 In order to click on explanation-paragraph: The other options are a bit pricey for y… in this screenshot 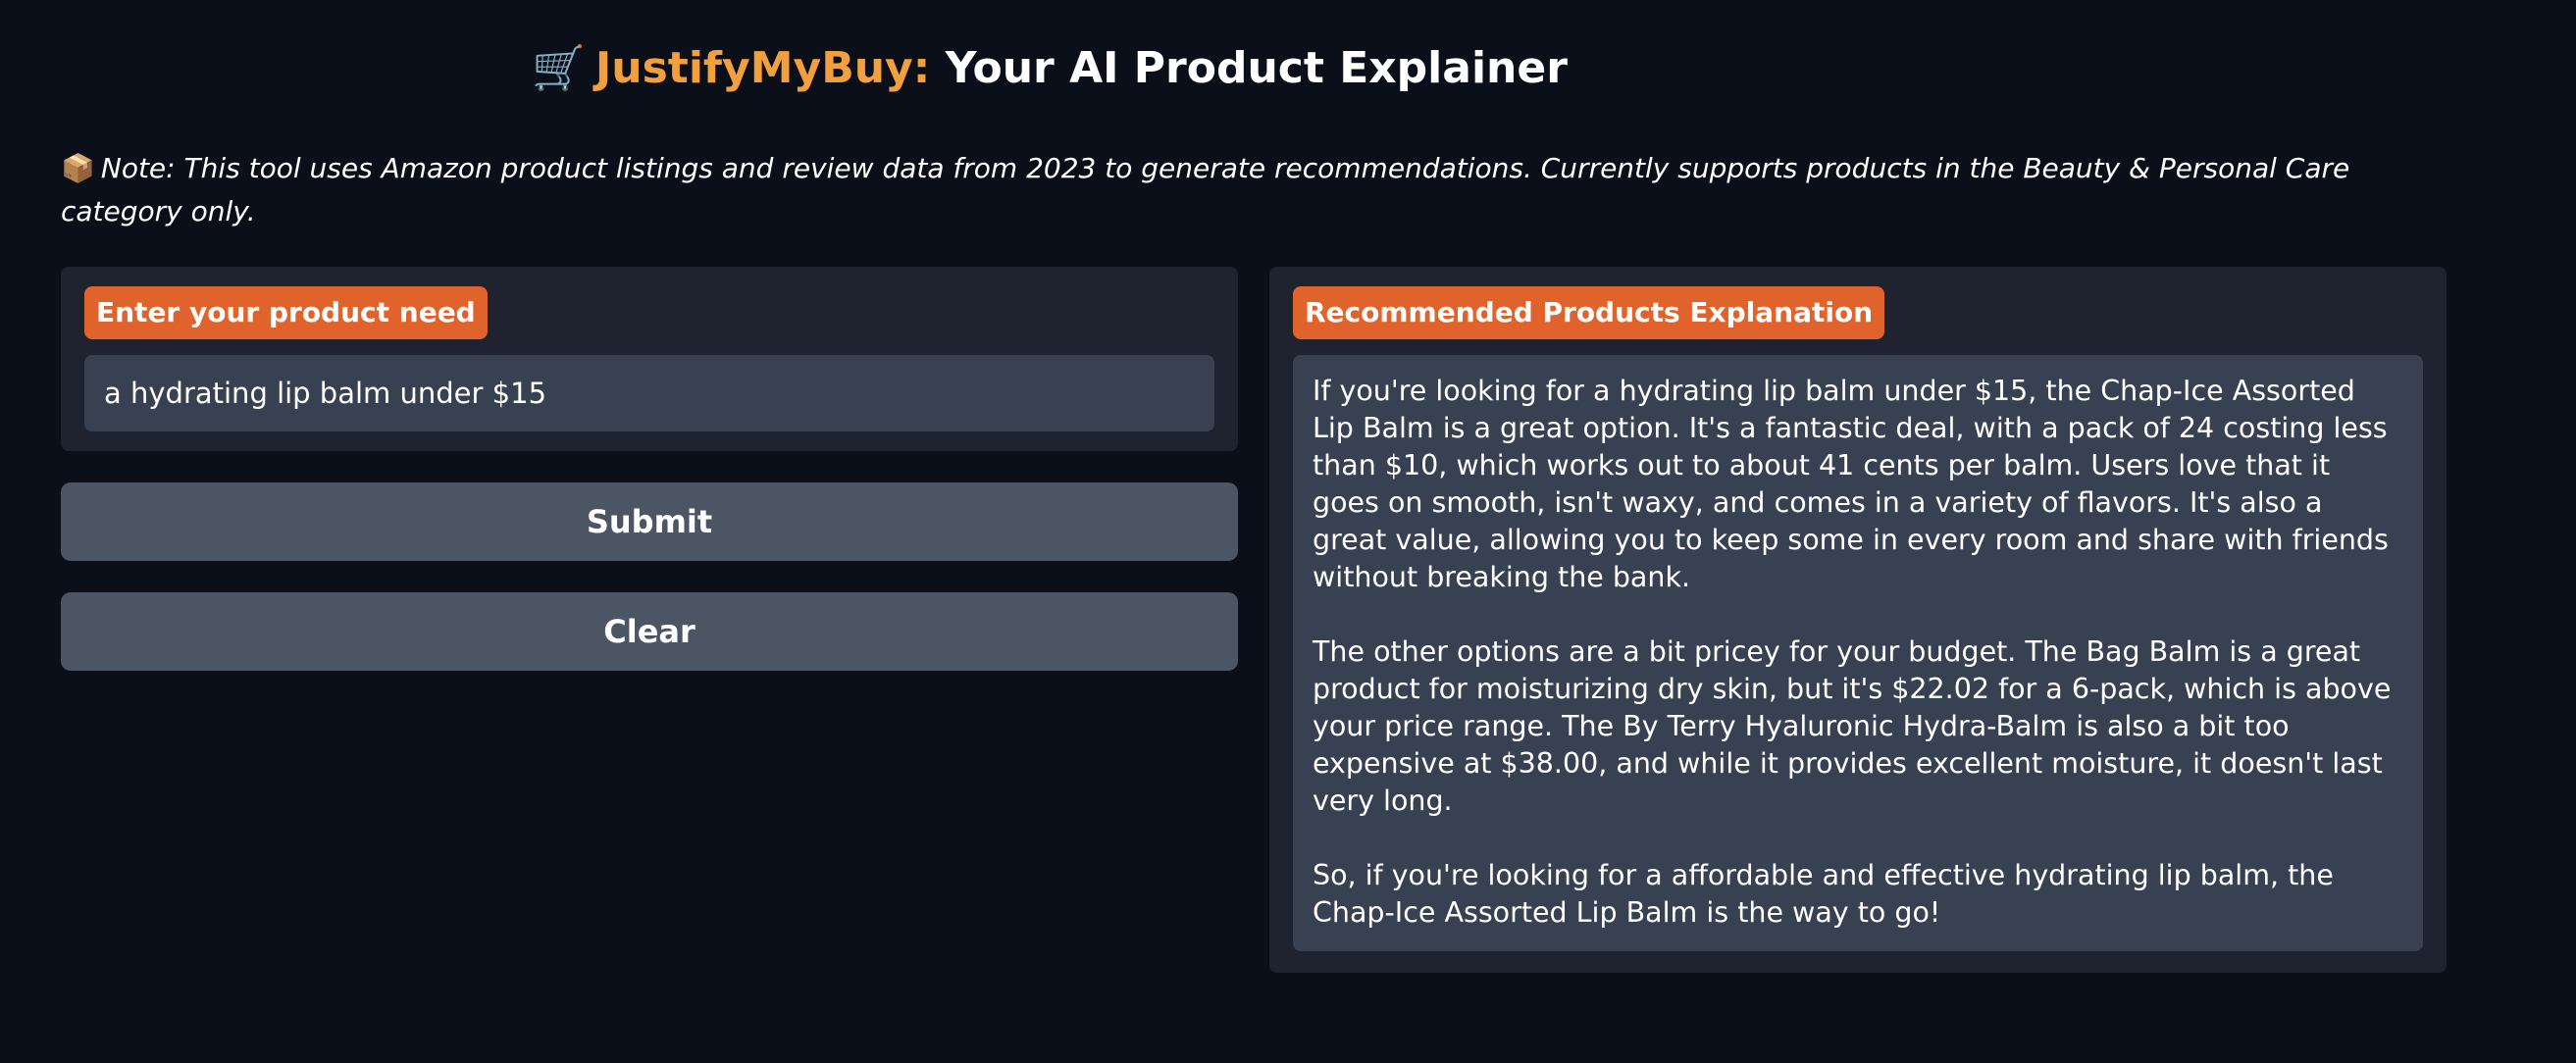, I will do `click(1852, 726)`.